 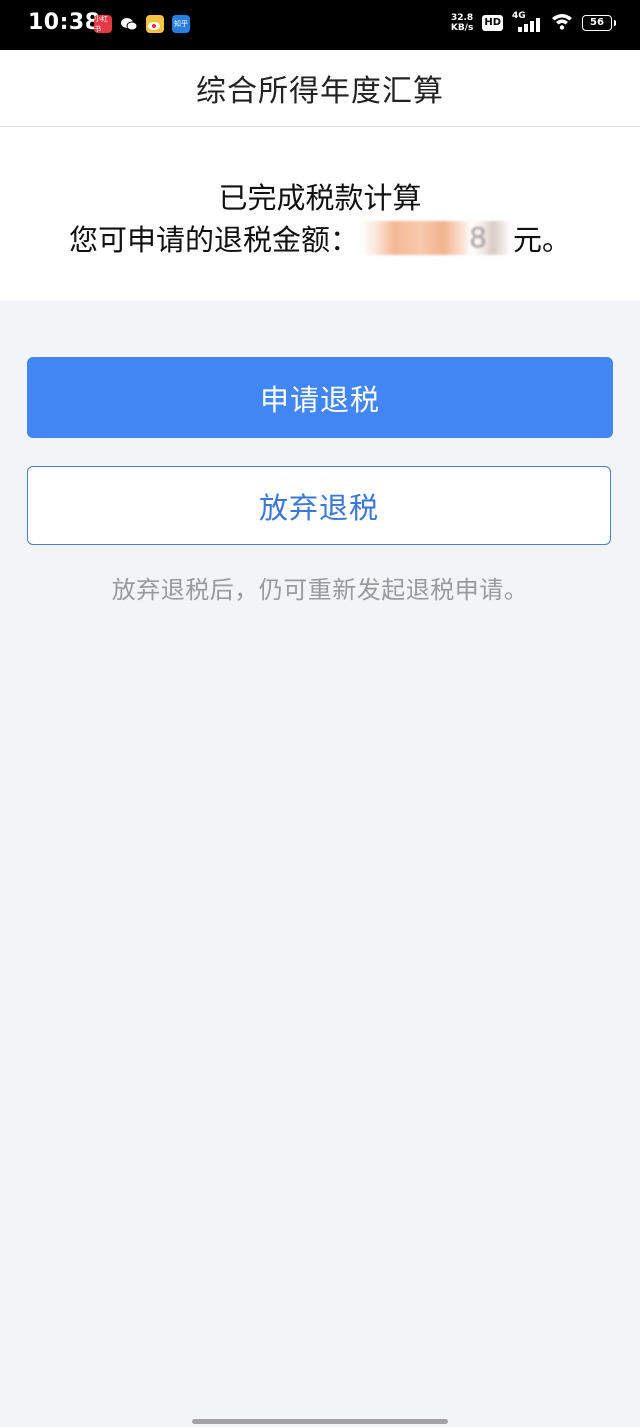 I want to click on network-speed: 32.8 KB/s, so click(x=462, y=23).